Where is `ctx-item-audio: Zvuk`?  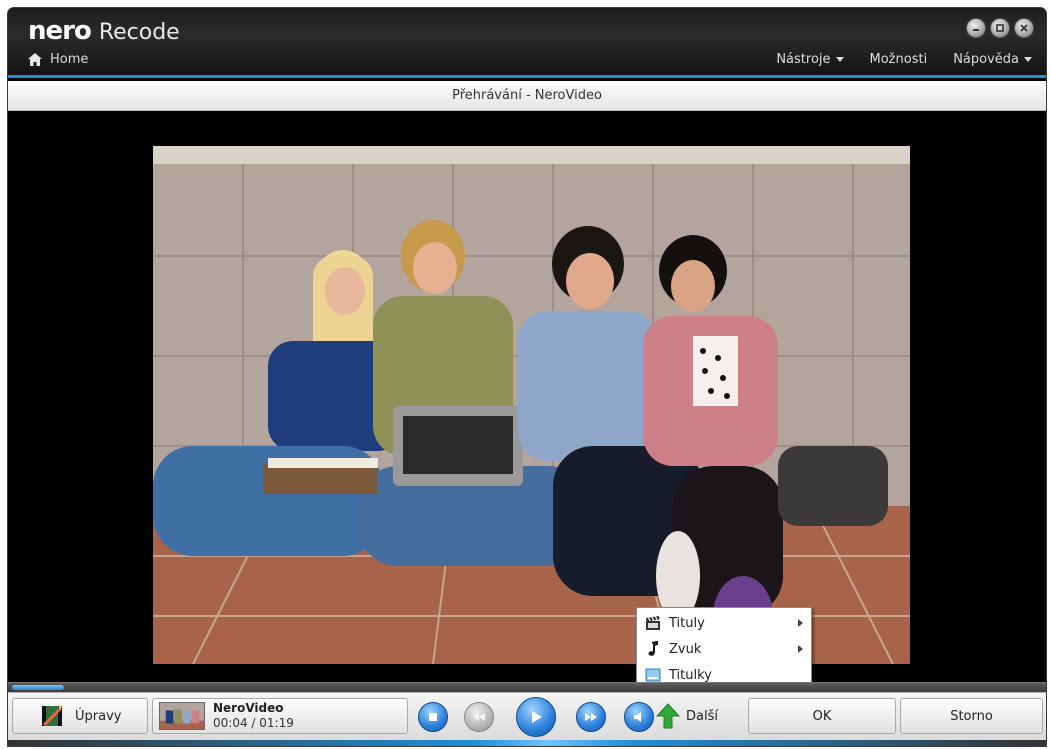 ctx-item-audio: Zvuk is located at coordinates (724, 649).